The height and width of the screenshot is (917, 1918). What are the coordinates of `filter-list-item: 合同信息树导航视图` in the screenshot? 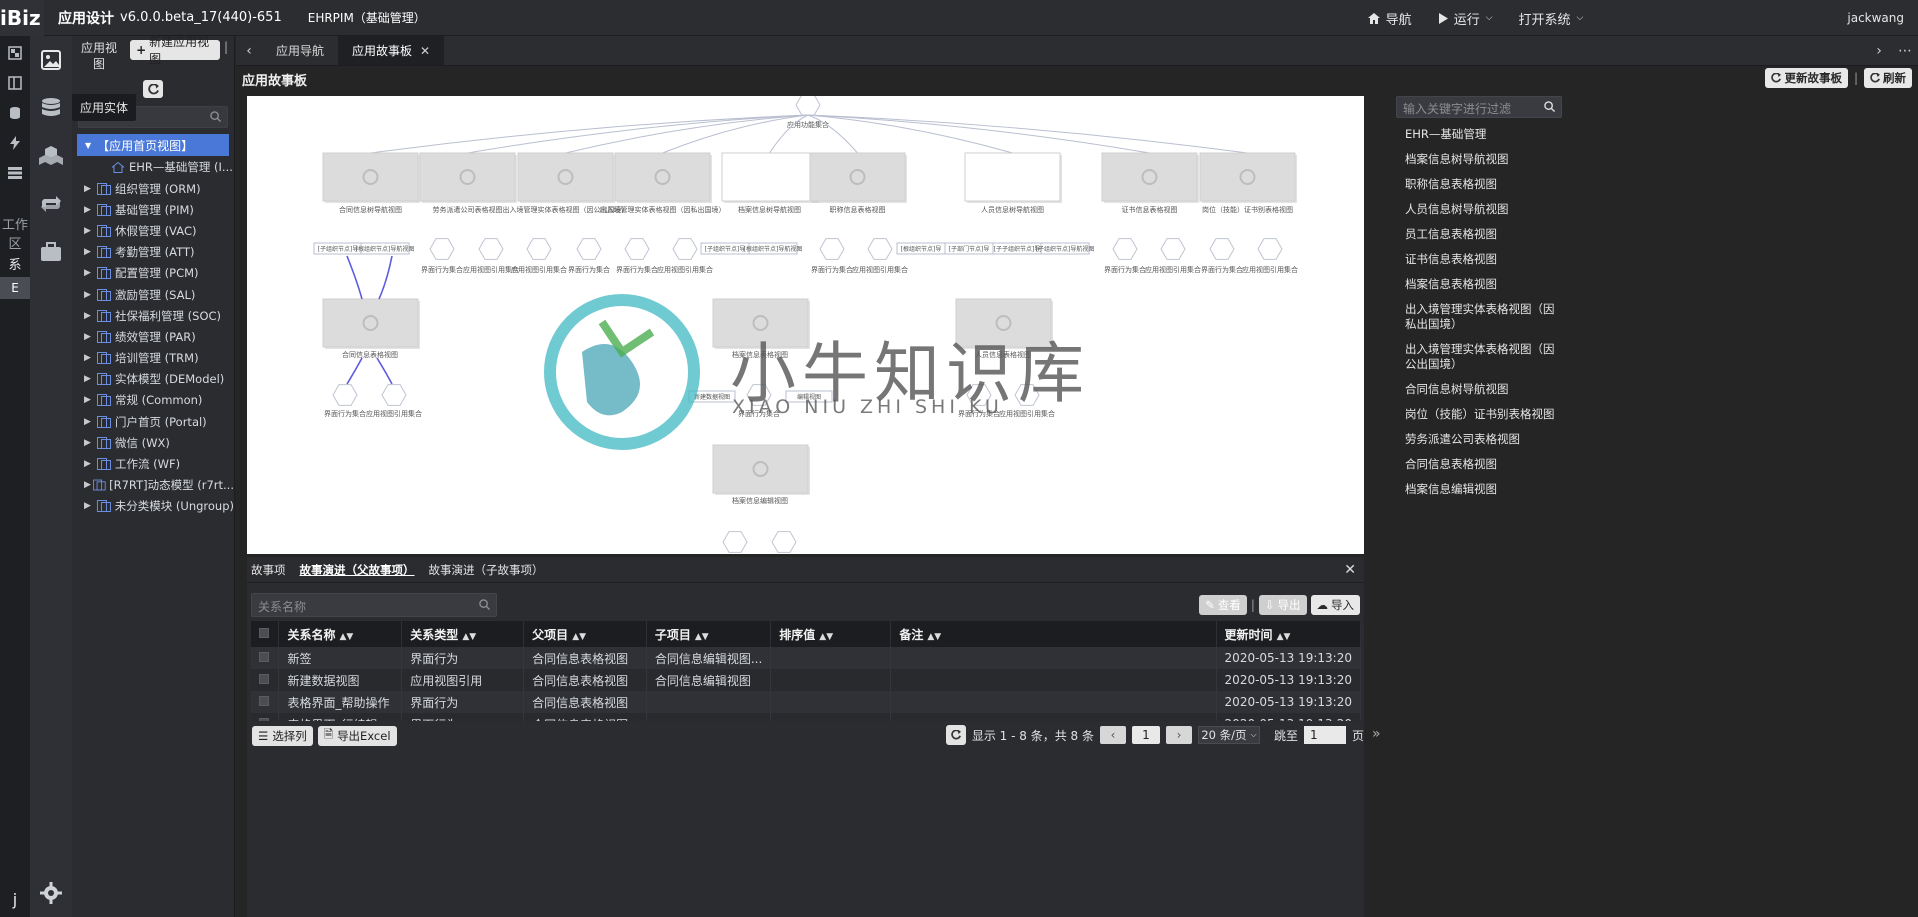 It's located at (1481, 389).